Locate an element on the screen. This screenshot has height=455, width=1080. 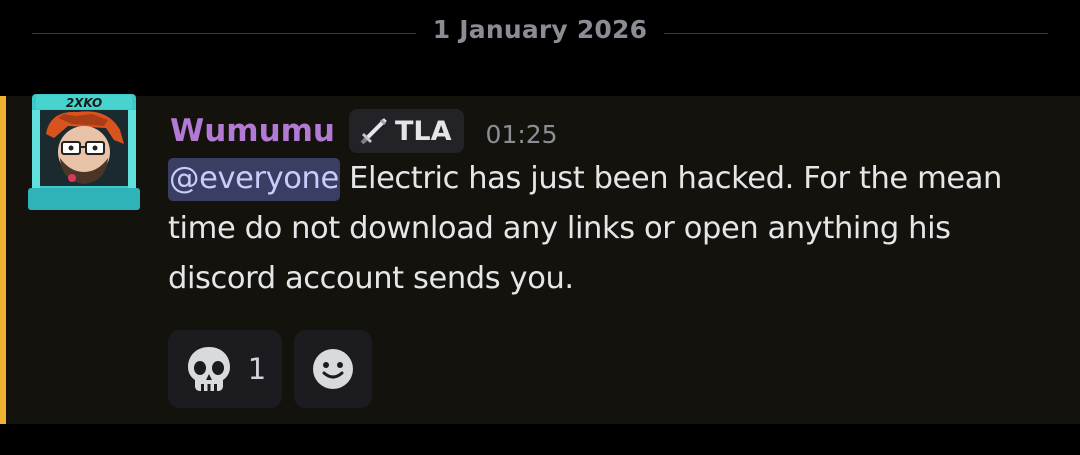
message-header: Wumumu TLA 01:25 is located at coordinates (364, 131).